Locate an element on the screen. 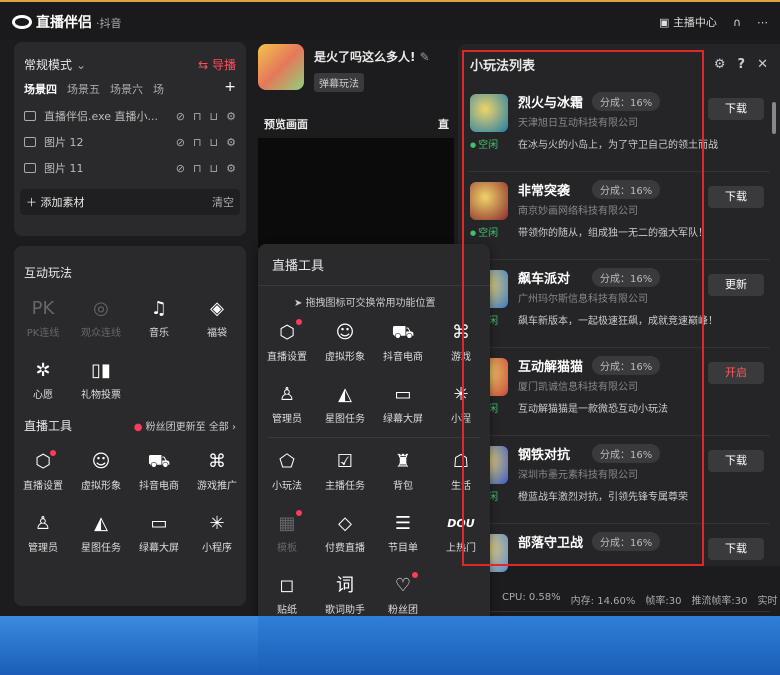  stream-tag: 弹幕玩法 is located at coordinates (339, 82).